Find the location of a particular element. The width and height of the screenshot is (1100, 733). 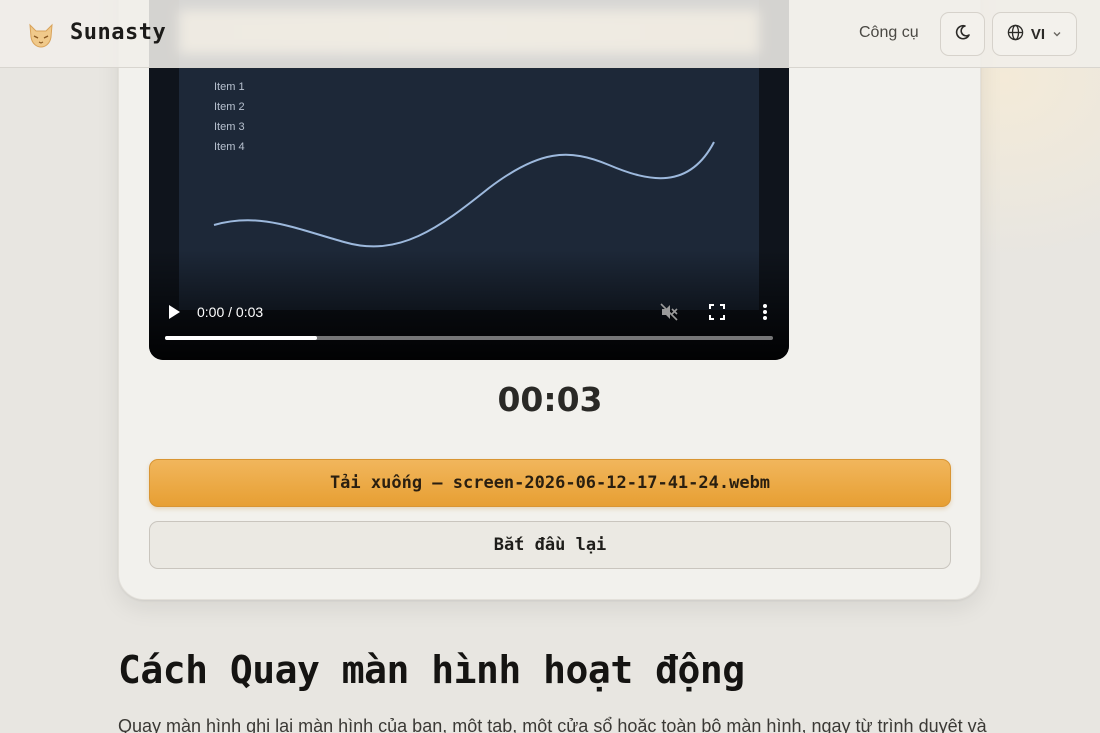

brand-name: Sunasty is located at coordinates (118, 32).